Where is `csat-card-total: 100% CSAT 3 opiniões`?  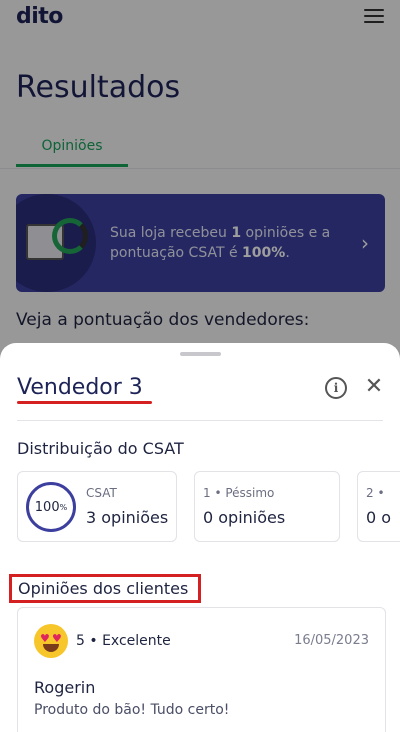
csat-card-total: 100% CSAT 3 opiniões is located at coordinates (97, 506).